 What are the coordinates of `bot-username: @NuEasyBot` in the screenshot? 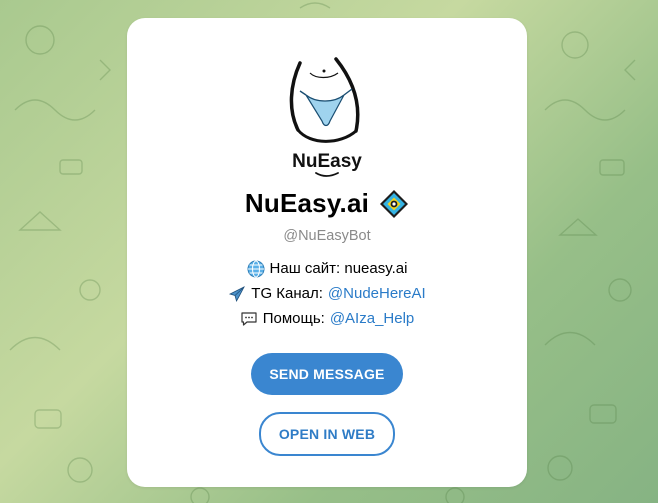 It's located at (327, 236).